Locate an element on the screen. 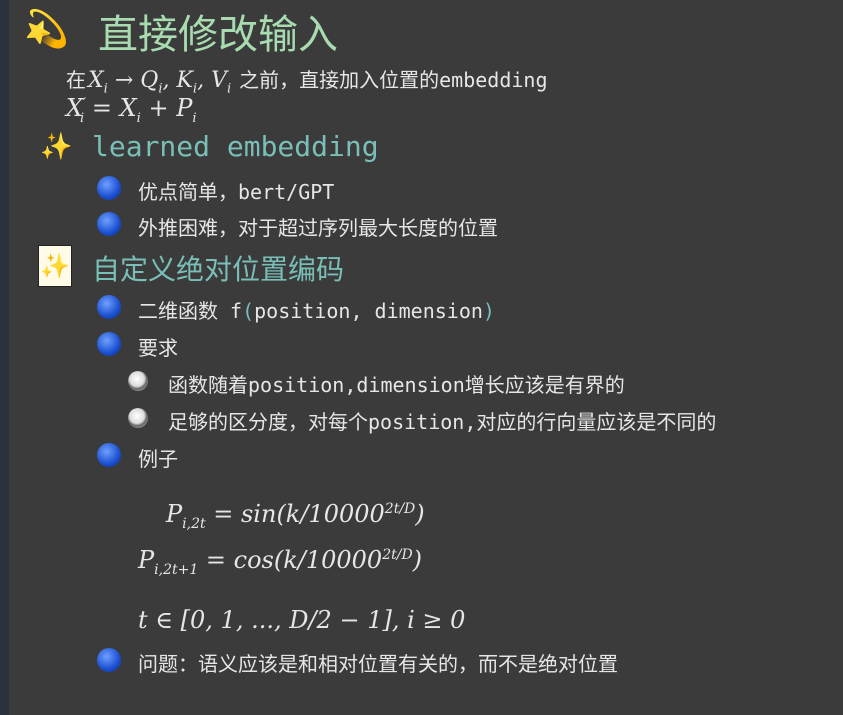 The image size is (843, 715). formula-range: t ∈ [0, 1, ..., D/2 − 1], i ≥ 0 is located at coordinates (302, 620).